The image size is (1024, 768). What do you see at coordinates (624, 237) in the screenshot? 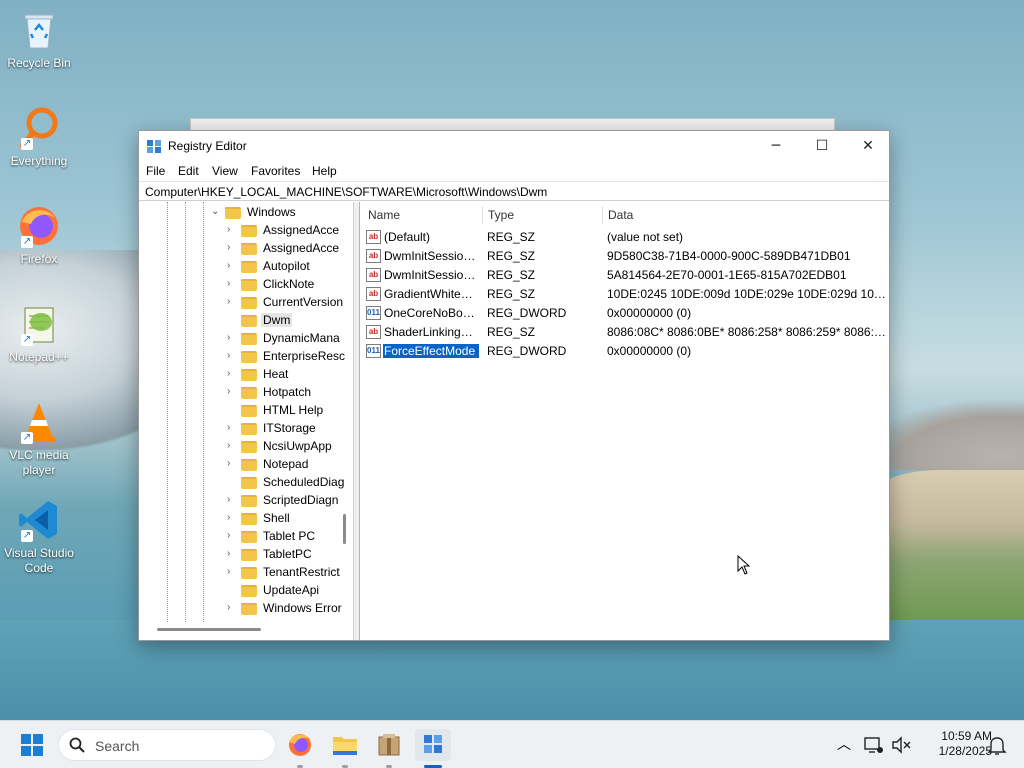
I see `value-row: ab (Default) REG_SZ (value not set)` at bounding box center [624, 237].